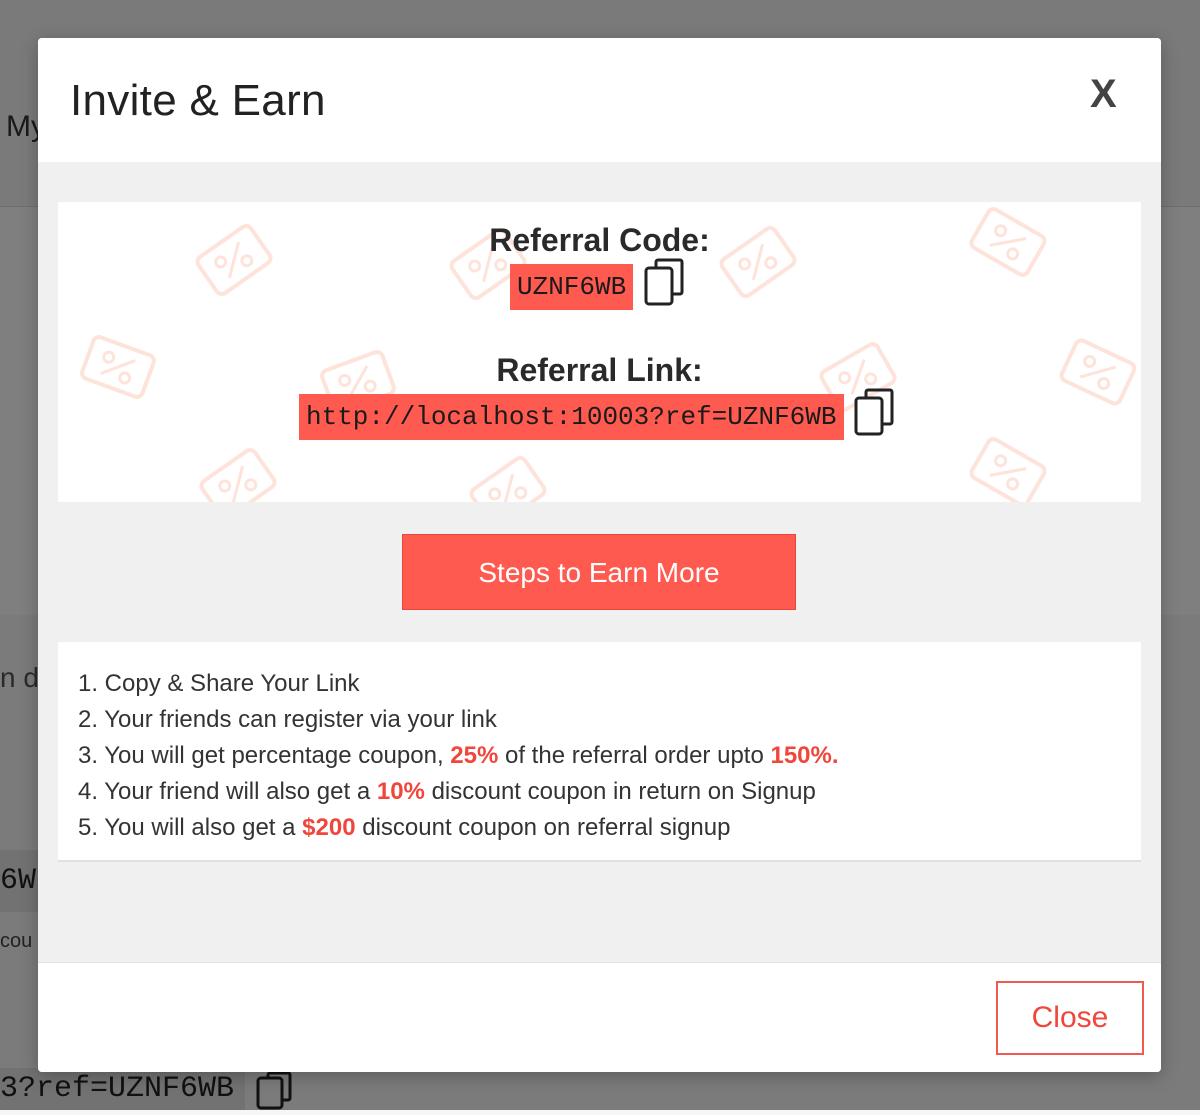  Describe the element at coordinates (571, 417) in the screenshot. I see `referral-link-value: http://localhost:10003?ref=UZNF6WB` at that location.